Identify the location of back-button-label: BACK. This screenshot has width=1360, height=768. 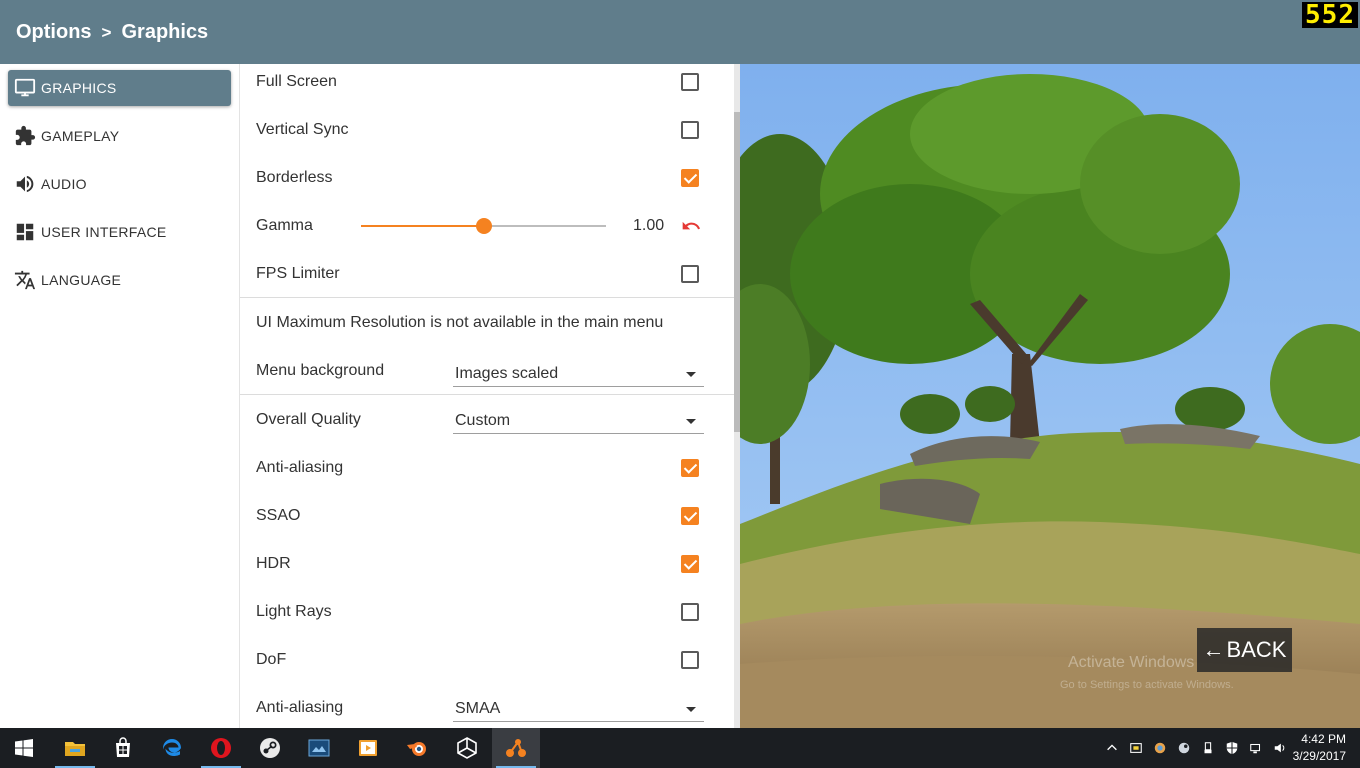
(1256, 649).